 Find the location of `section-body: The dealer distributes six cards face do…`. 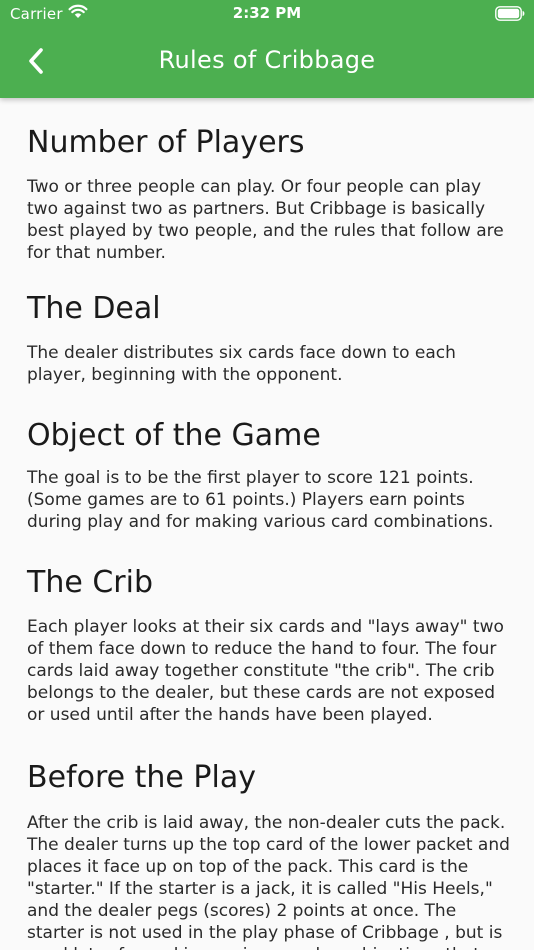

section-body: The dealer distributes six cards face do… is located at coordinates (241, 364).